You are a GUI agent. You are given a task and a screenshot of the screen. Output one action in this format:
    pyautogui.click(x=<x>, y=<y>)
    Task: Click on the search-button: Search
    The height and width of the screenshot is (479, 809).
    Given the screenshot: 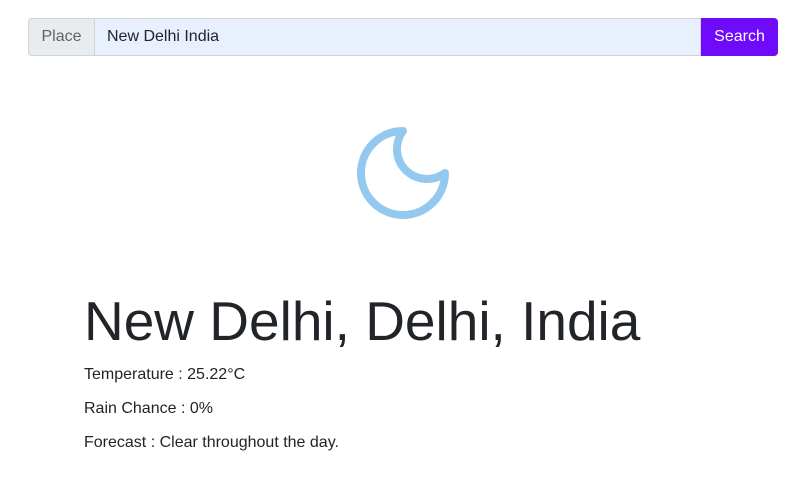 What is the action you would take?
    pyautogui.click(x=739, y=37)
    